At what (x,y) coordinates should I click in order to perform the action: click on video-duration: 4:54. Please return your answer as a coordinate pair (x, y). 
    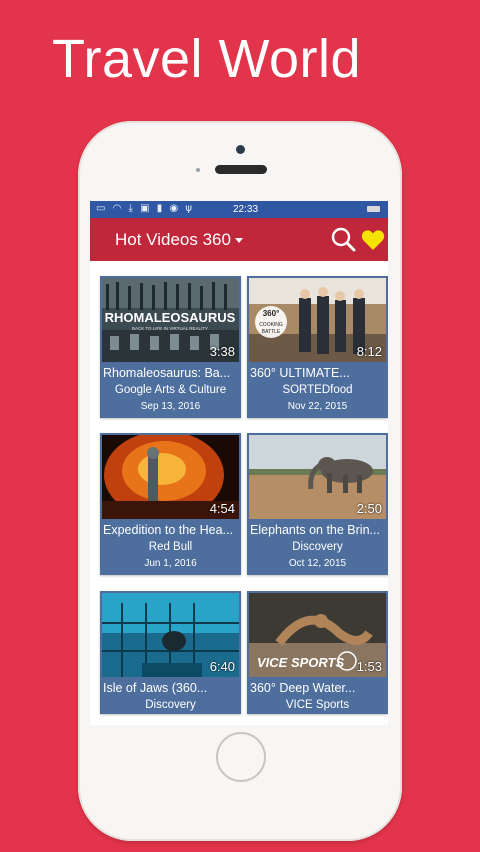
    Looking at the image, I should click on (222, 508).